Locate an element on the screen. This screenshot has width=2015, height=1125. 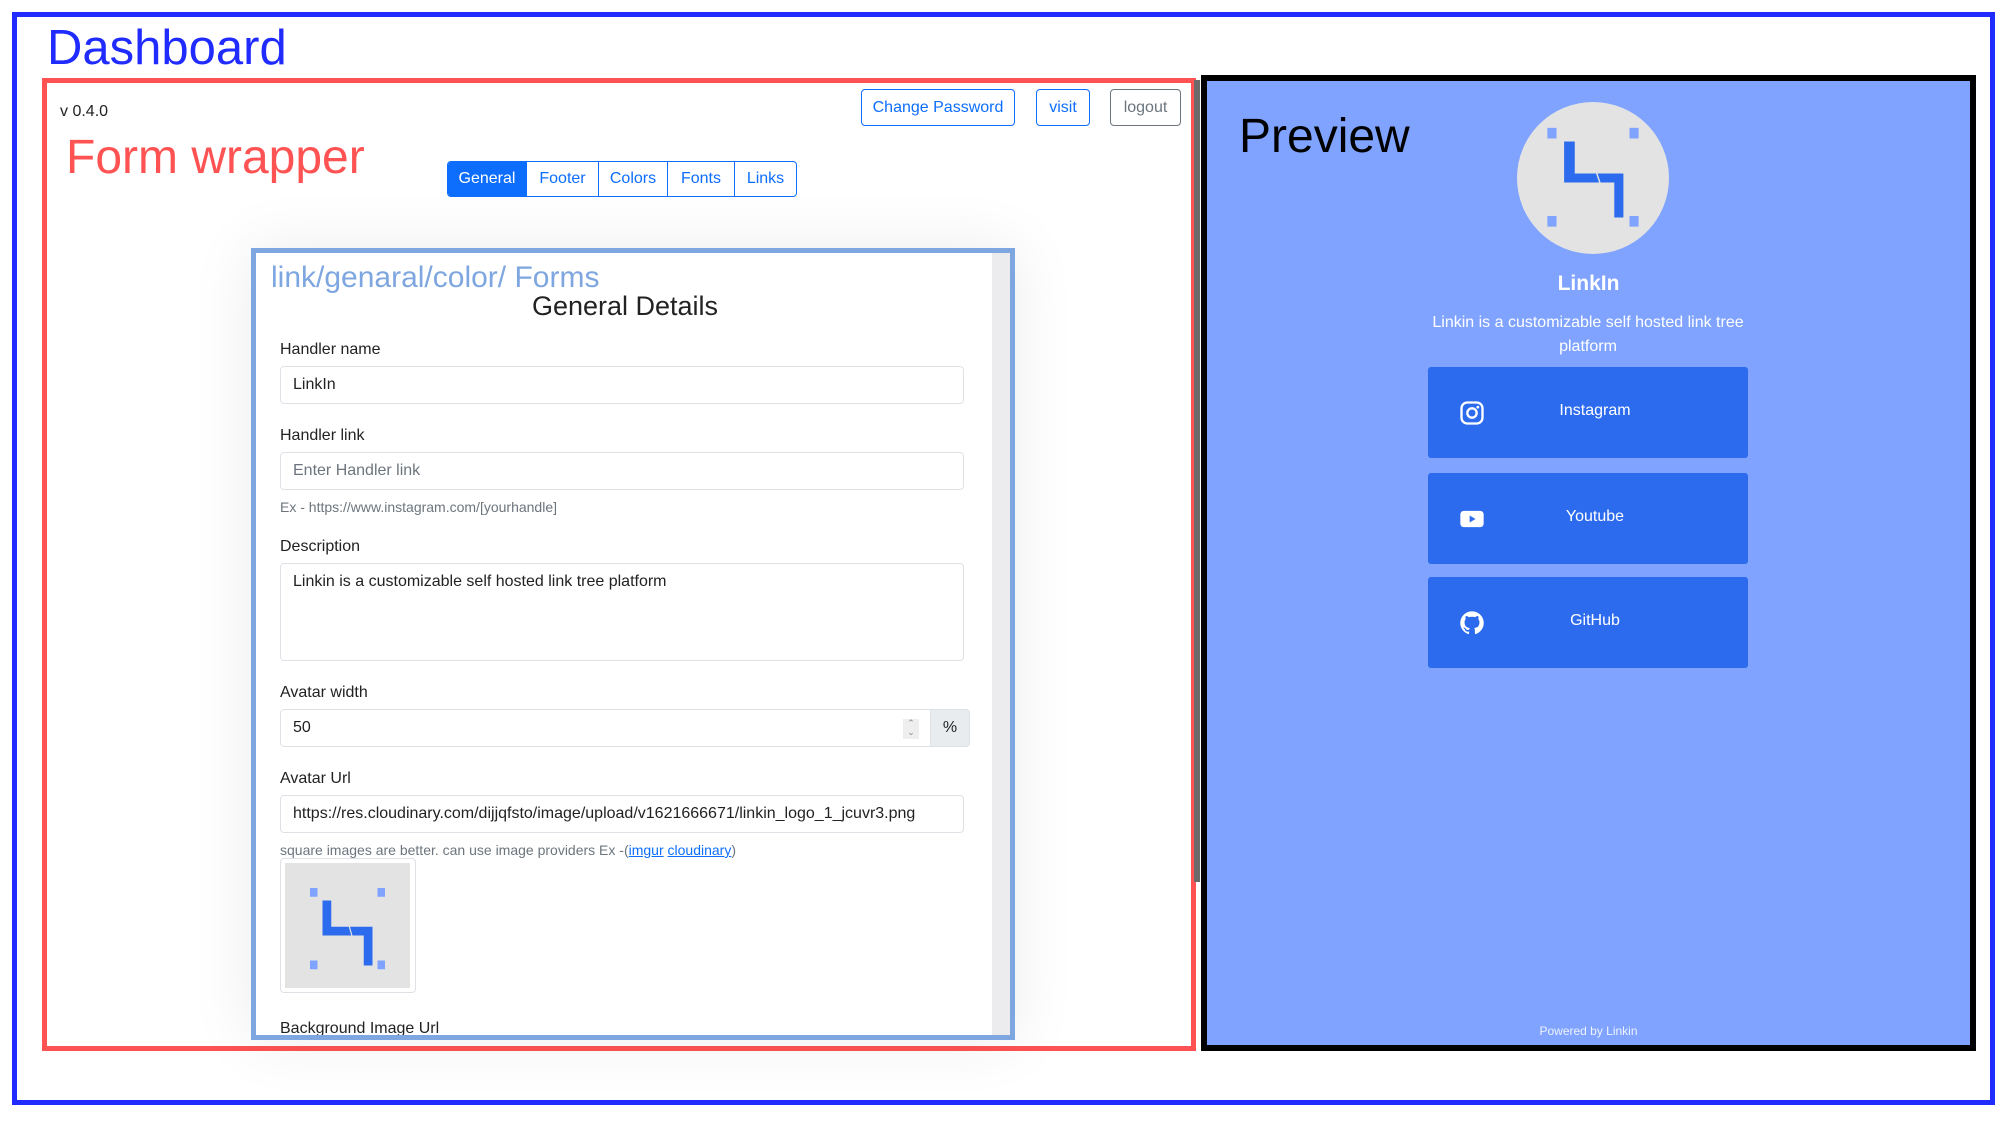
preview-name: LinkIn is located at coordinates (1588, 283).